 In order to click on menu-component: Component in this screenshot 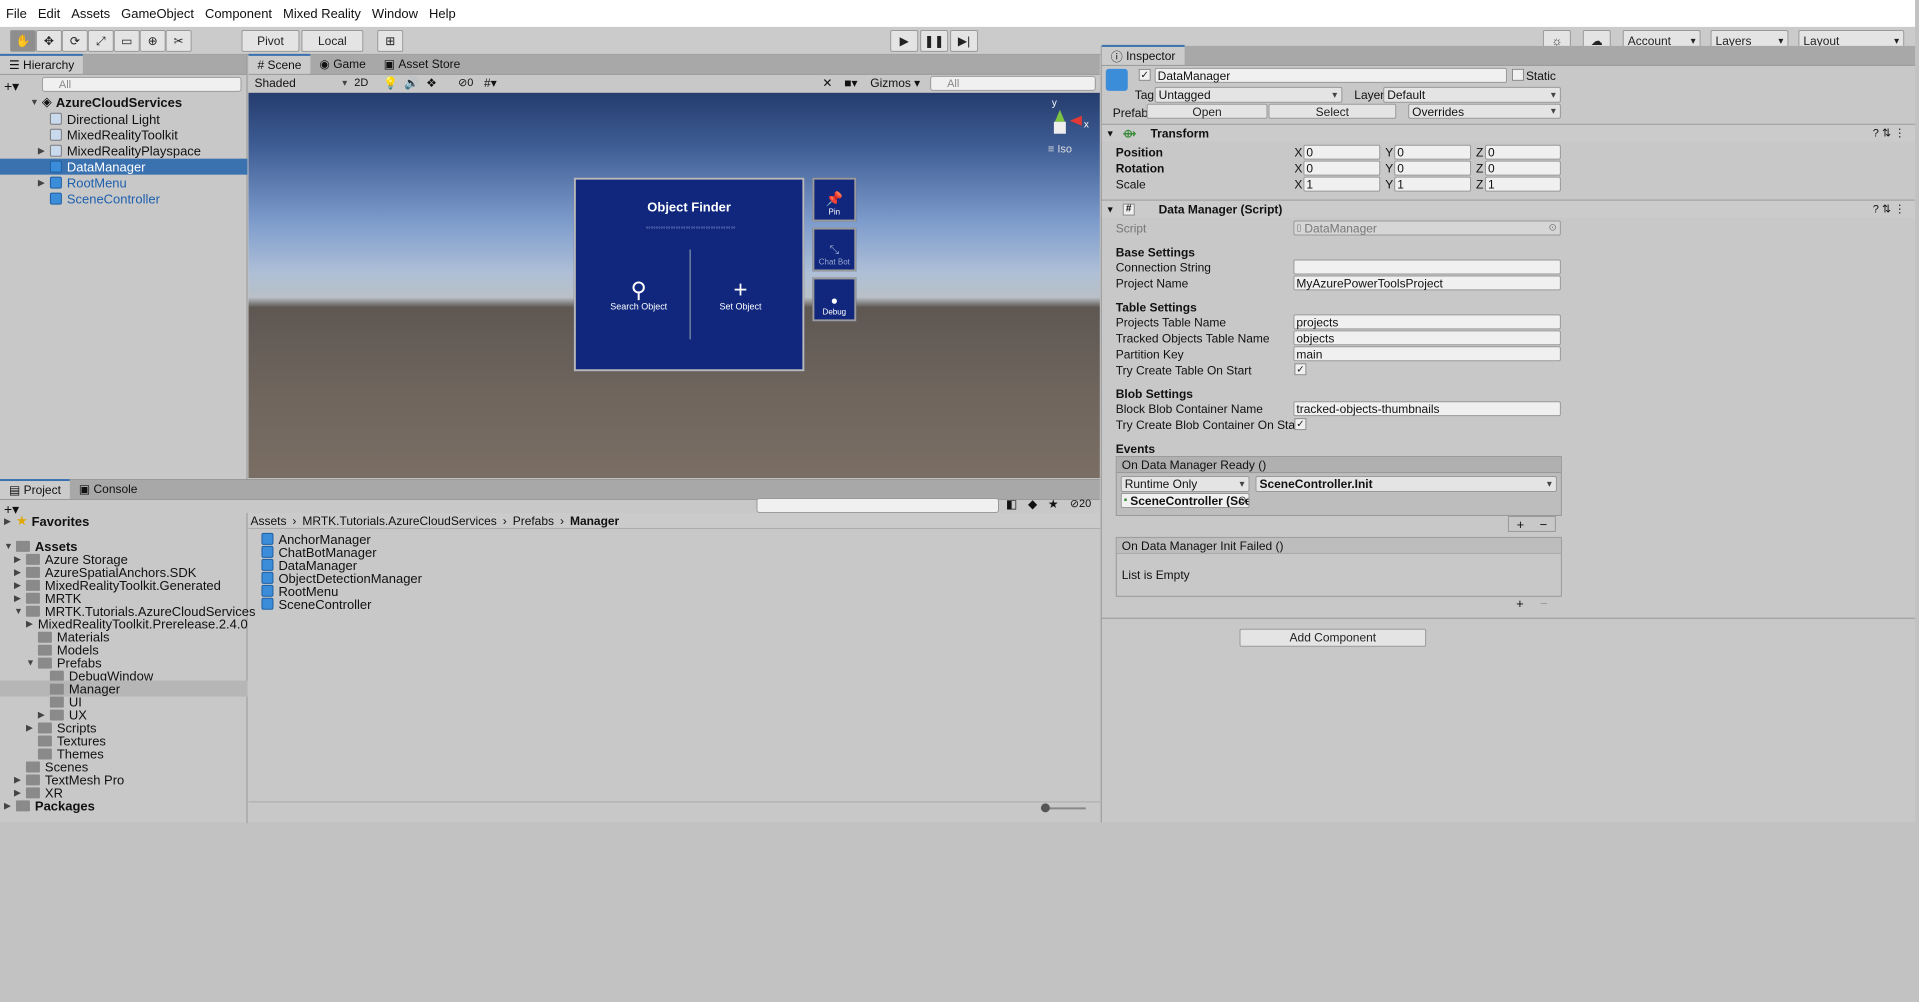, I will do `click(238, 13)`.